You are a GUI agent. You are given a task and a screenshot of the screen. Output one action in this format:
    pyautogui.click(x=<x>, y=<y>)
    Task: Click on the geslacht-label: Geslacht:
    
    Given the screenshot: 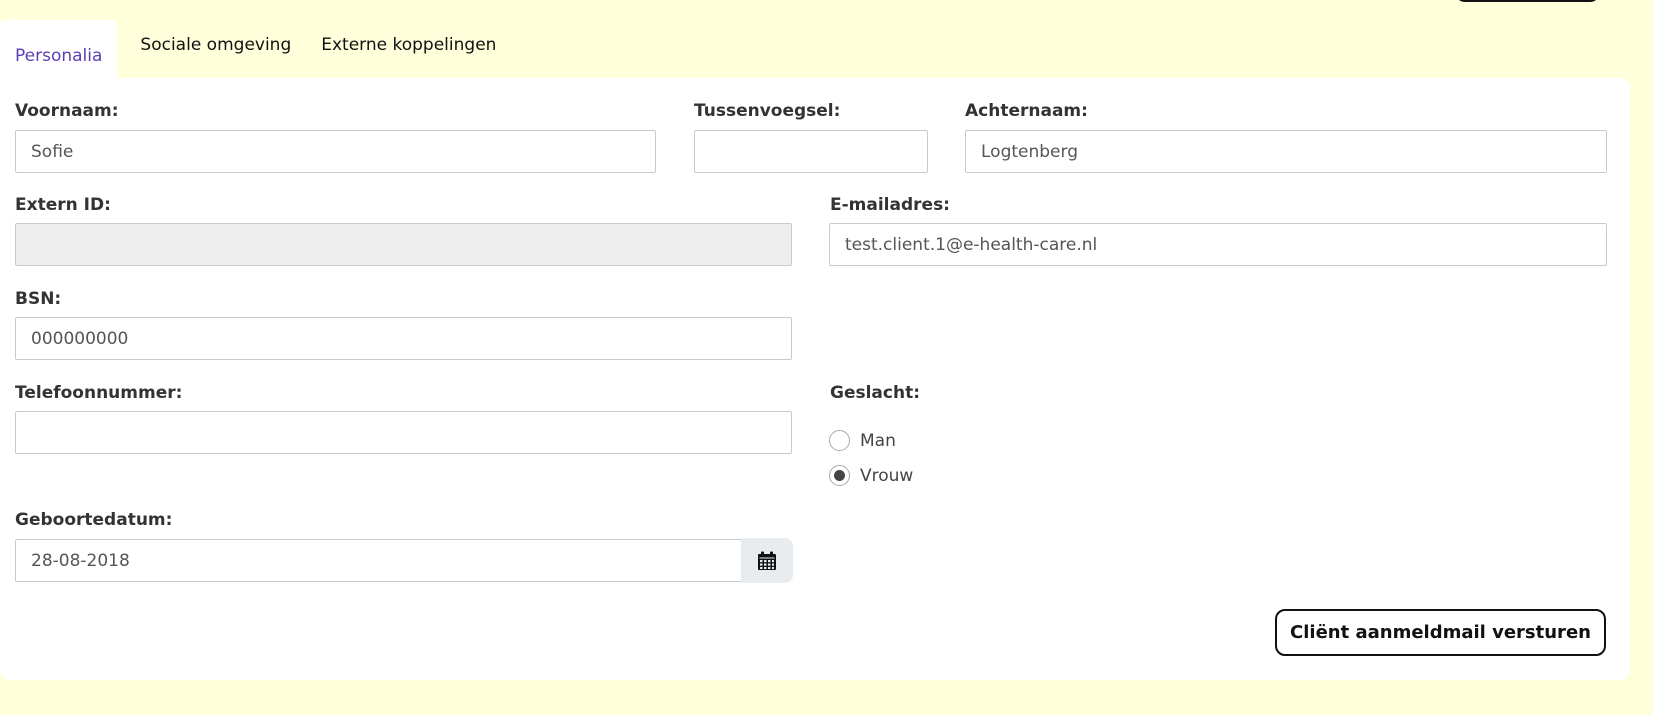 What is the action you would take?
    pyautogui.click(x=875, y=393)
    